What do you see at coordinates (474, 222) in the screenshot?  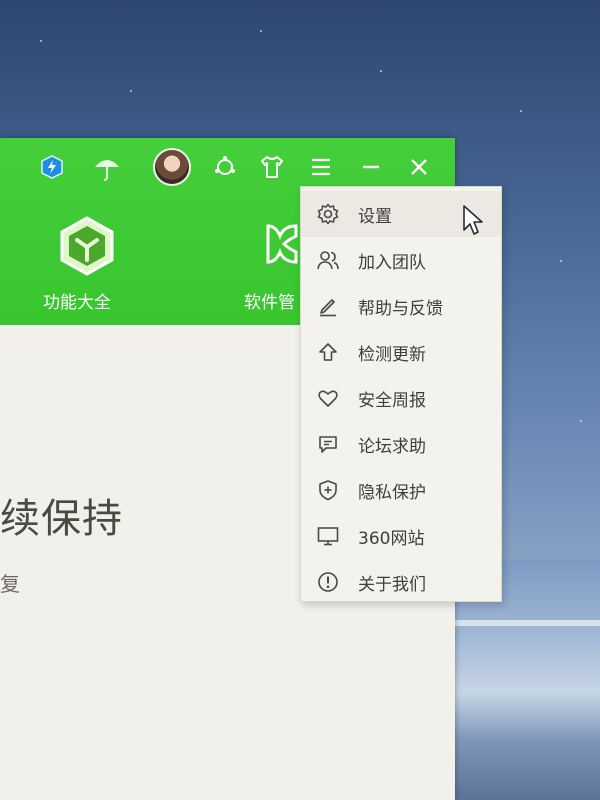 I see `mouse-cursor-icon` at bounding box center [474, 222].